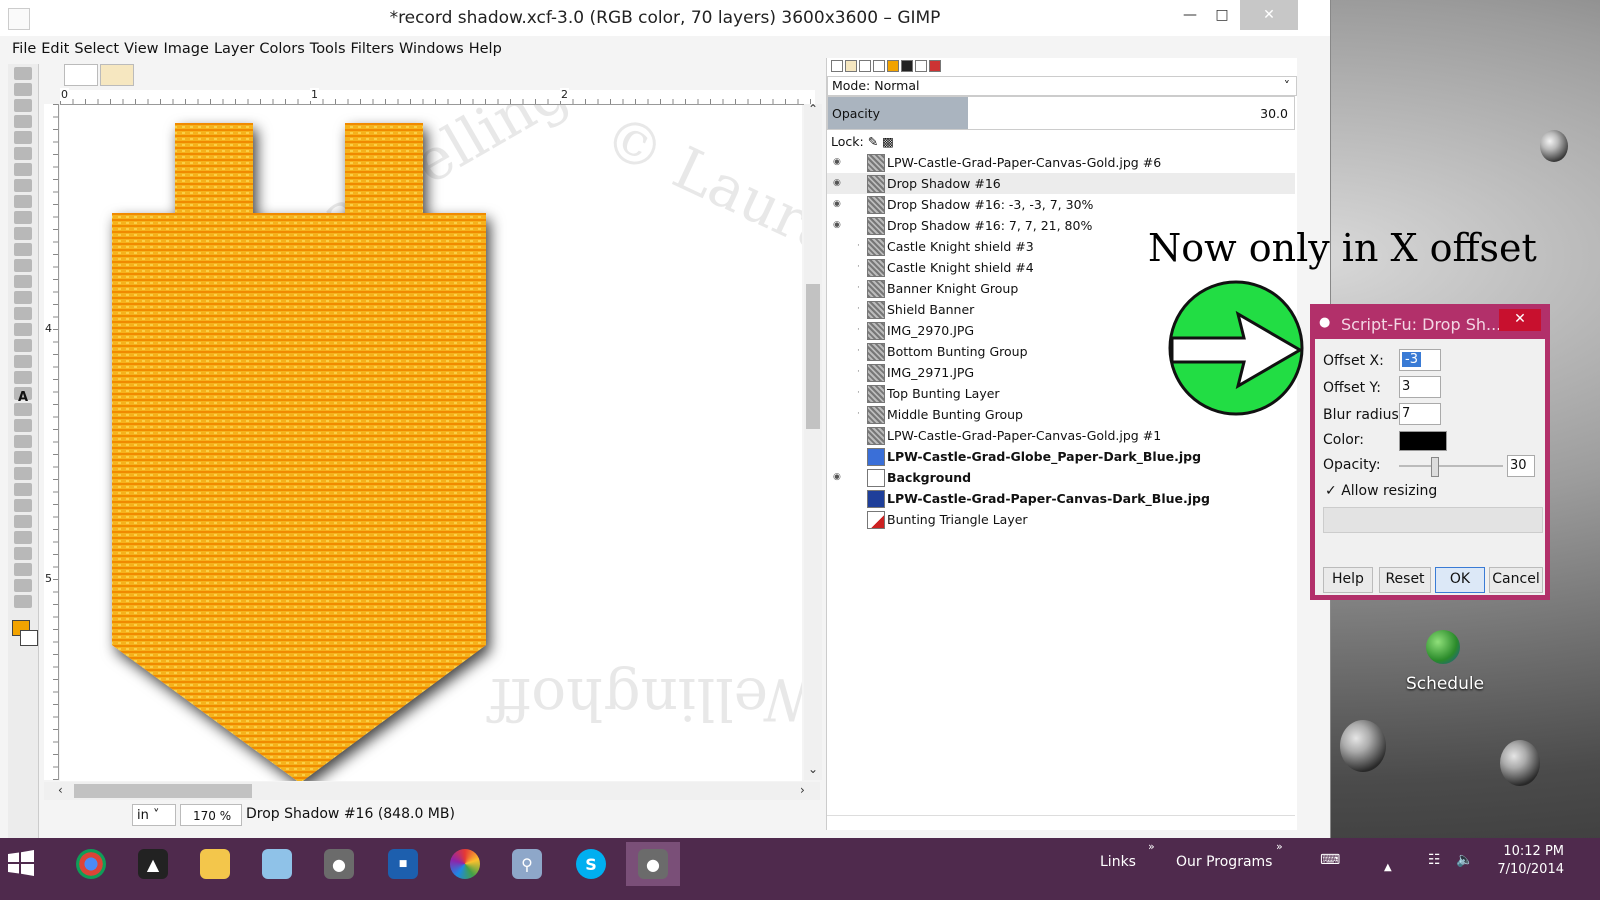  What do you see at coordinates (1521, 466) in the screenshot?
I see `opacity-input: 30` at bounding box center [1521, 466].